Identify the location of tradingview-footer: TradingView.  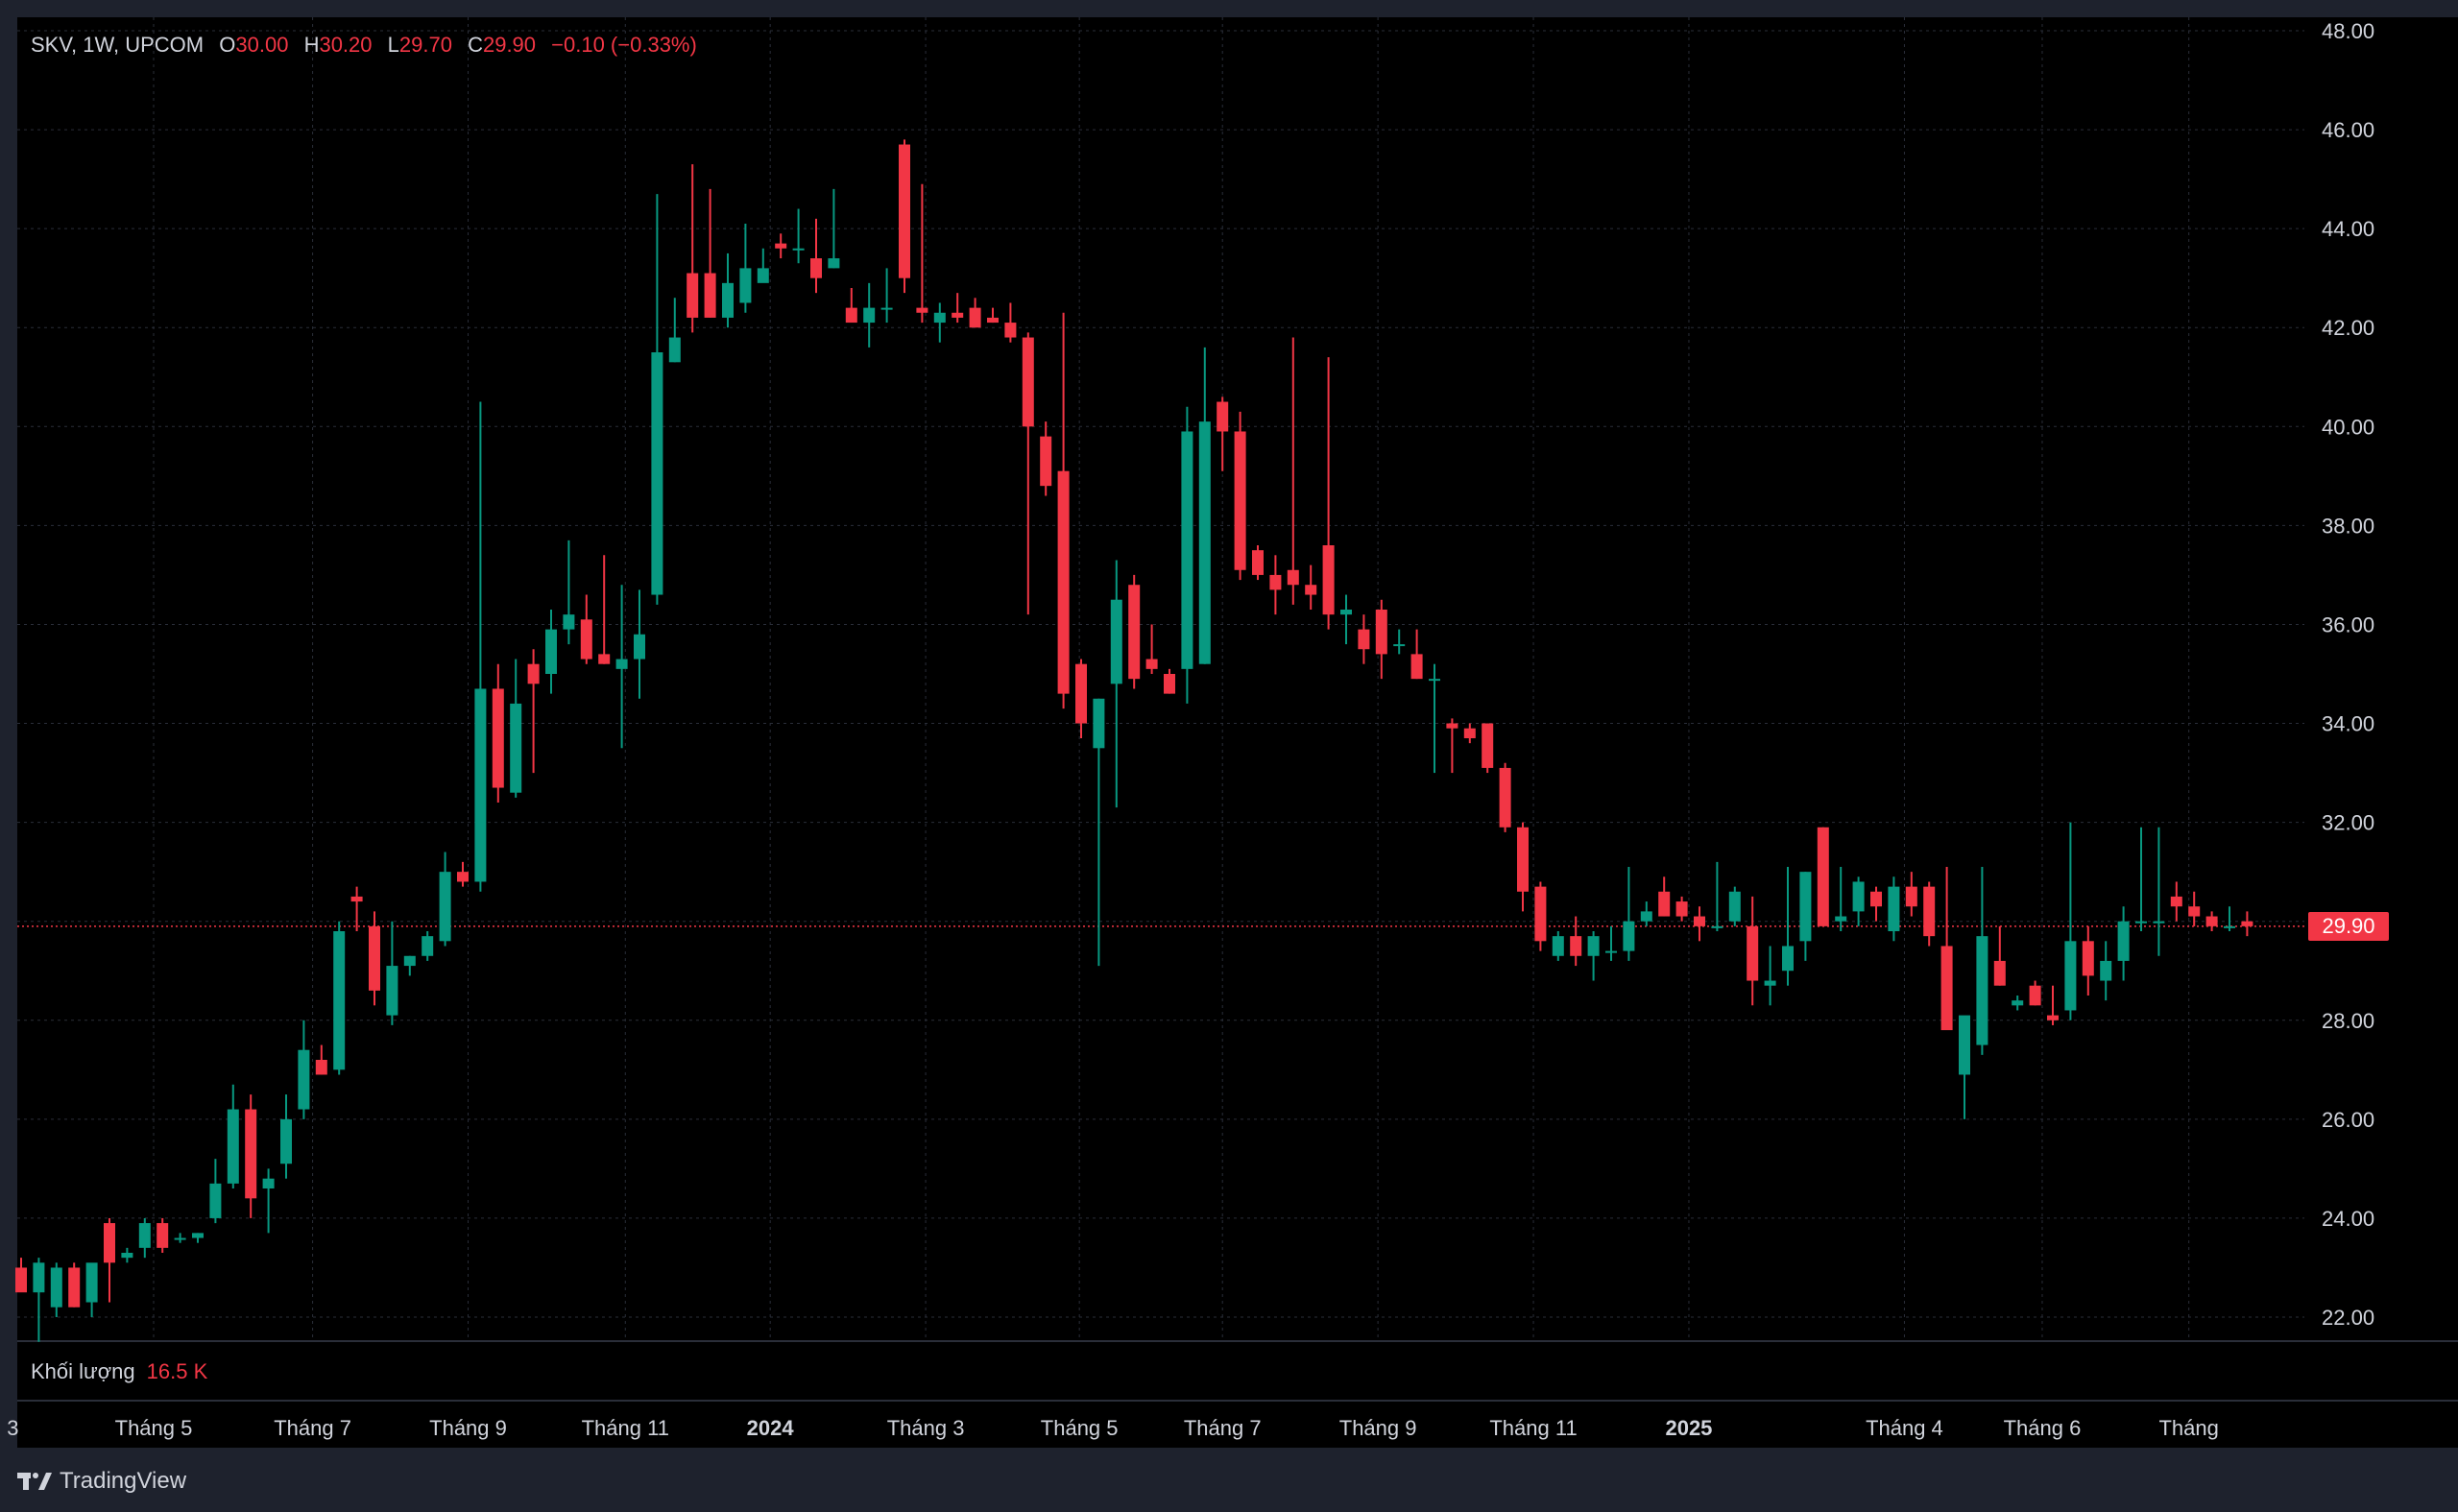
(101, 1481).